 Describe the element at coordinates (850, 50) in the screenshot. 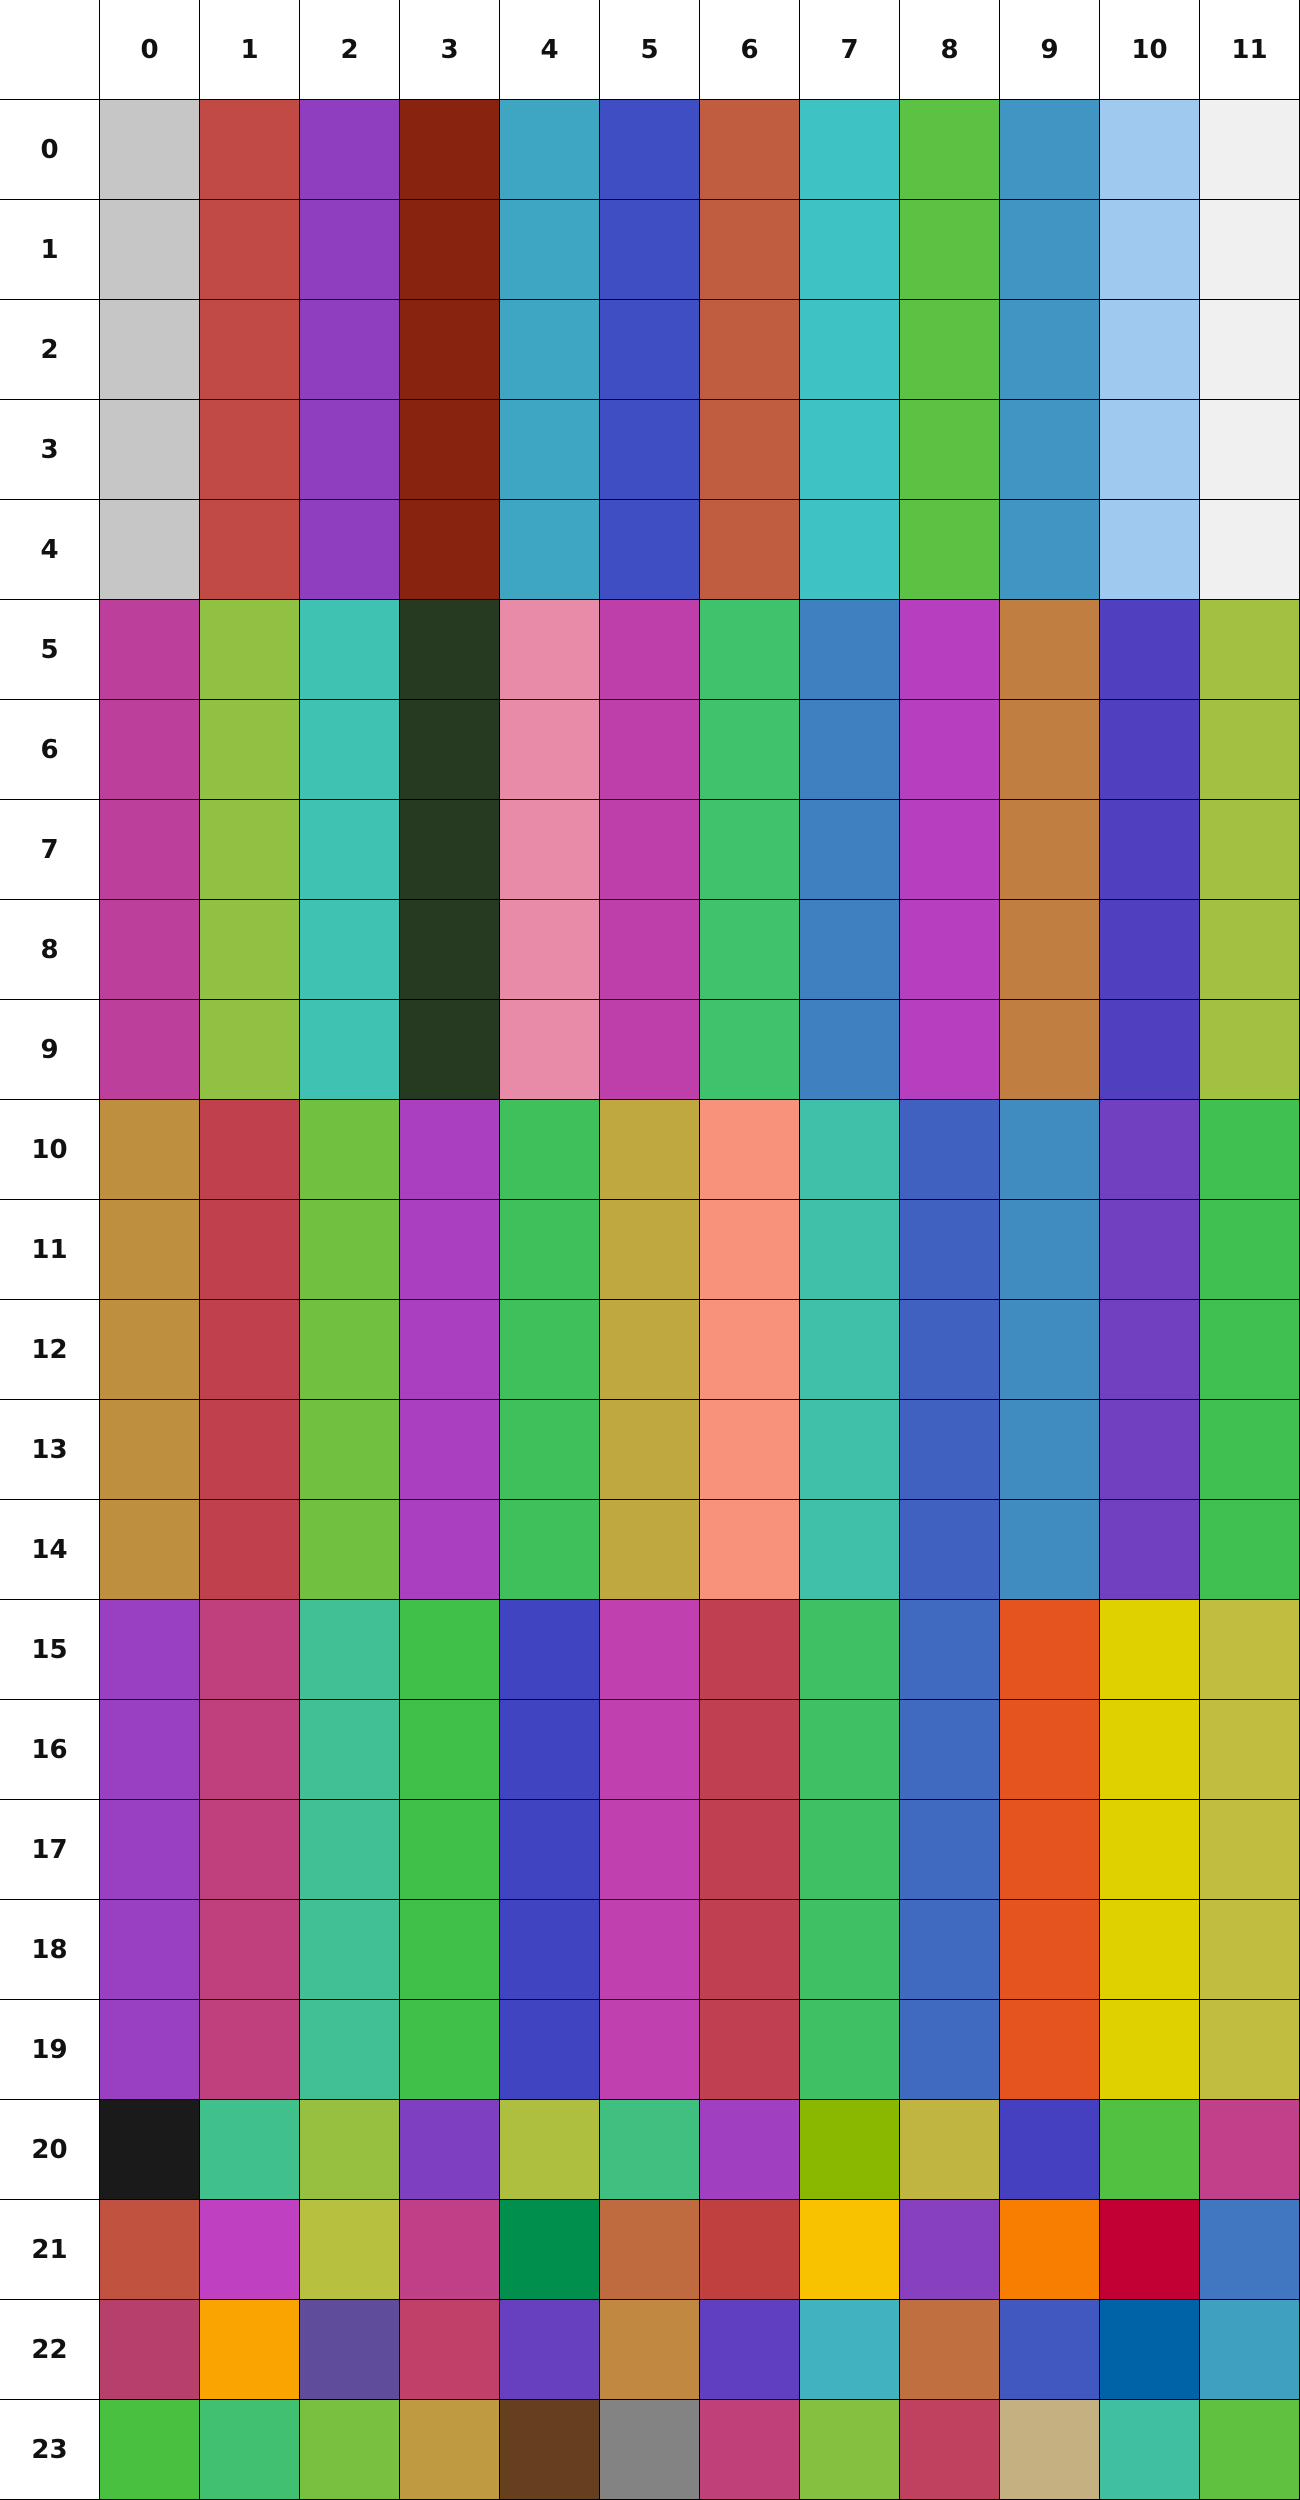

I see `column-header: 7` at that location.